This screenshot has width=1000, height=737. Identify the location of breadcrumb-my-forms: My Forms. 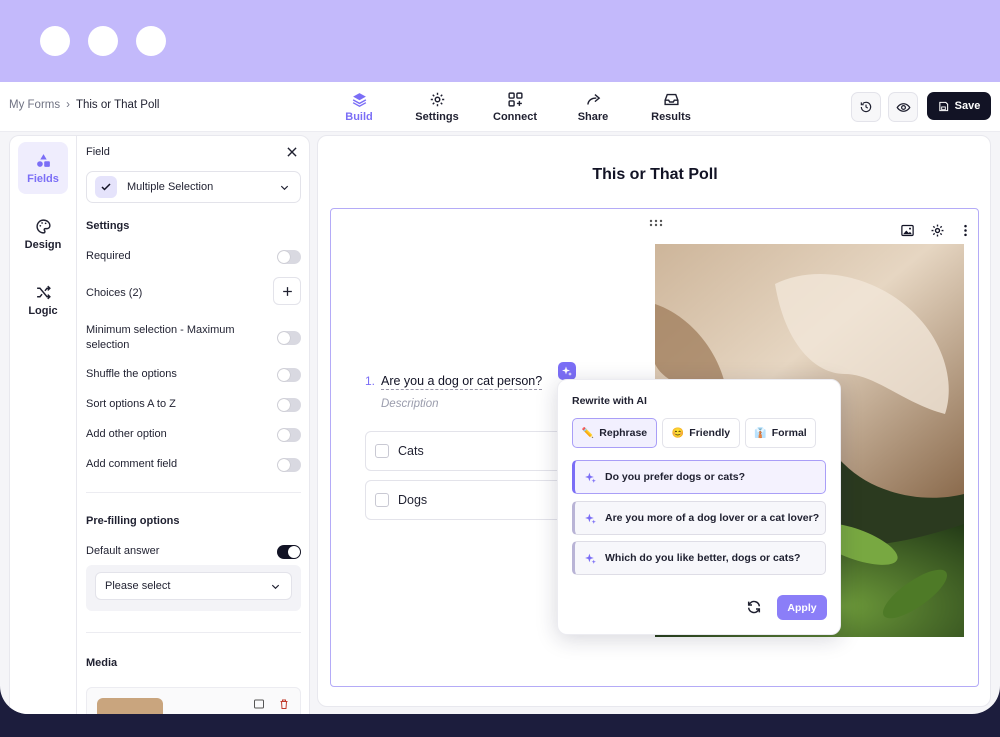
(34, 105).